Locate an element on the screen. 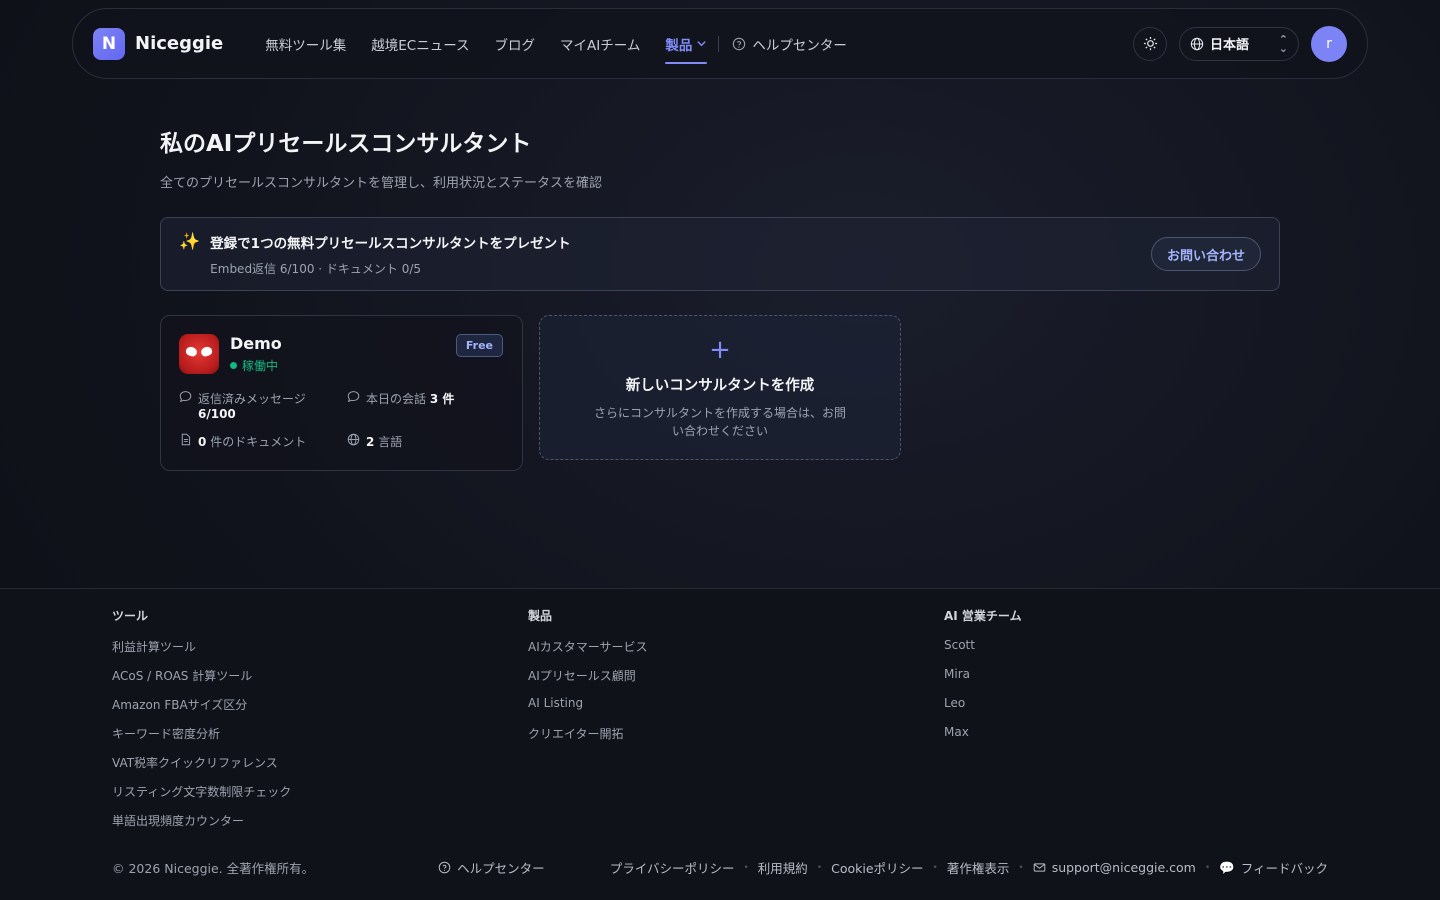  stat-langs-text: 2 言語 is located at coordinates (384, 441).